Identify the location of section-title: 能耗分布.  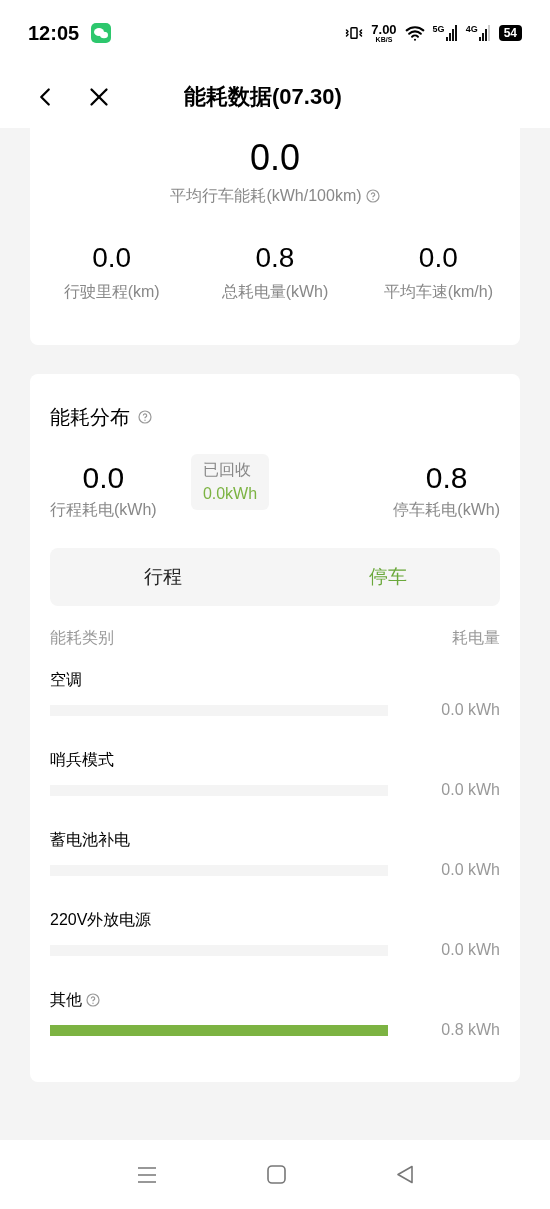
(90, 417).